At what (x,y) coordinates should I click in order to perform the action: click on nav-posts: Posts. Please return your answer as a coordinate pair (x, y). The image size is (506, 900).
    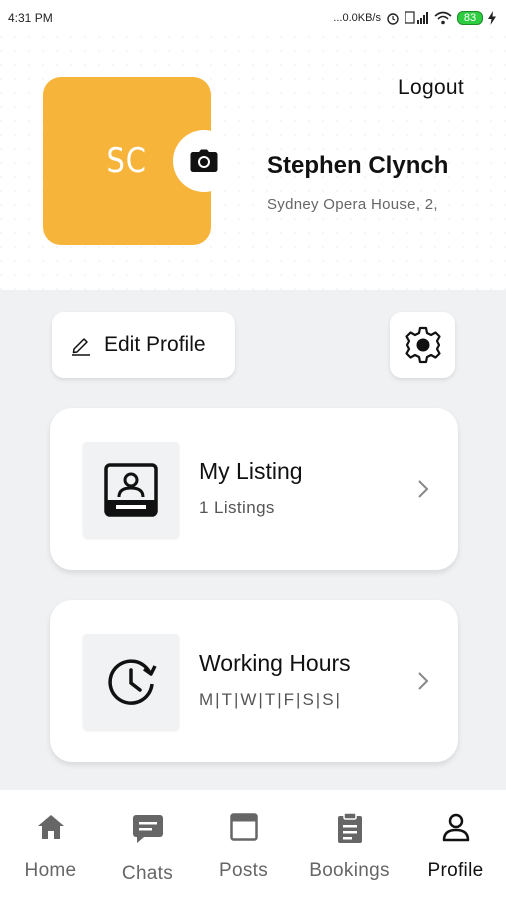
    Looking at the image, I should click on (243, 845).